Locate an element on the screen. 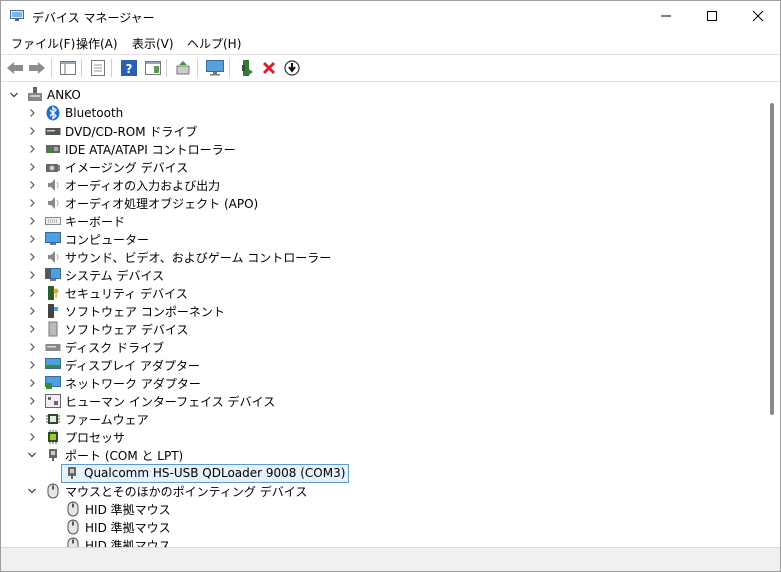 The height and width of the screenshot is (572, 781). firmware-chip-icon is located at coordinates (53, 419).